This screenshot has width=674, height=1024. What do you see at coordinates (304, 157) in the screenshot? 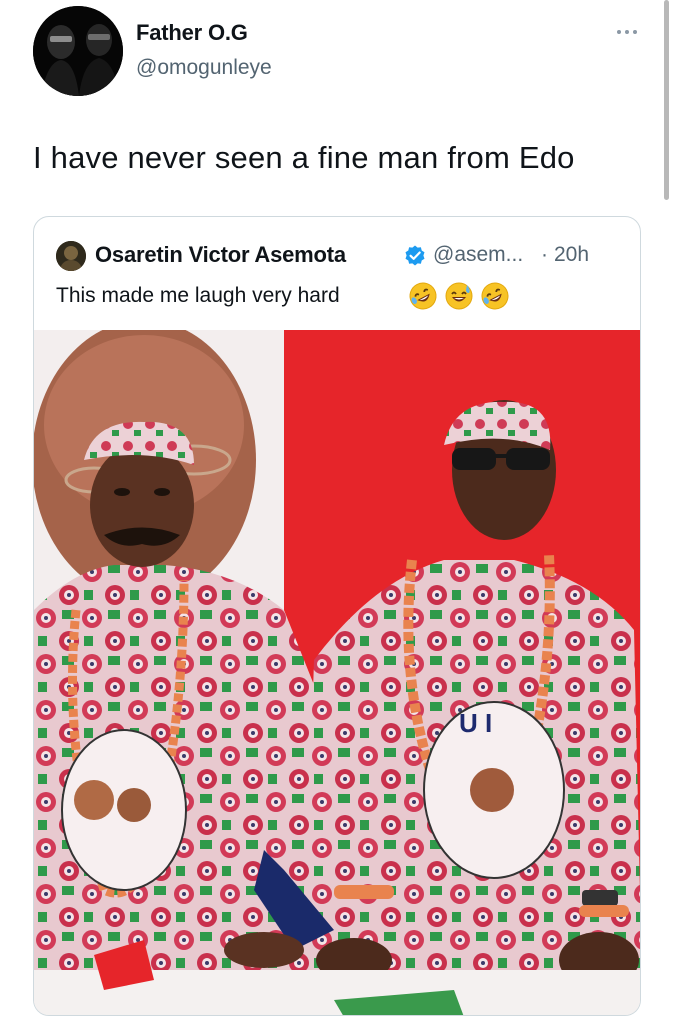
I see `tweet-text: I have never seen a fine man from Edo` at bounding box center [304, 157].